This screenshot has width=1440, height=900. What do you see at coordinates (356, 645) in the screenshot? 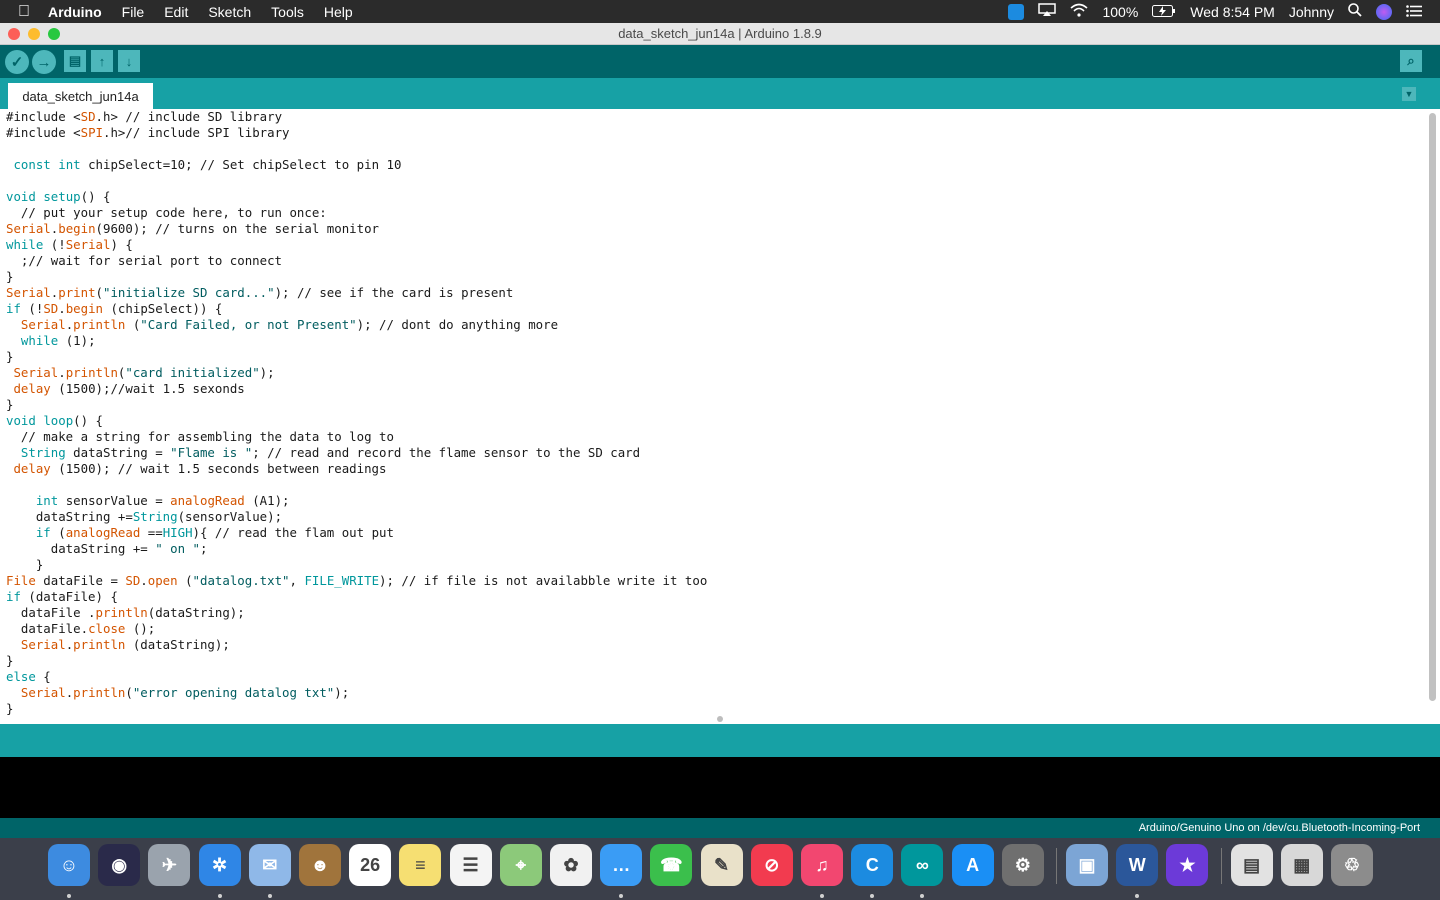
I see `code-line: Serial.println (dataString);` at bounding box center [356, 645].